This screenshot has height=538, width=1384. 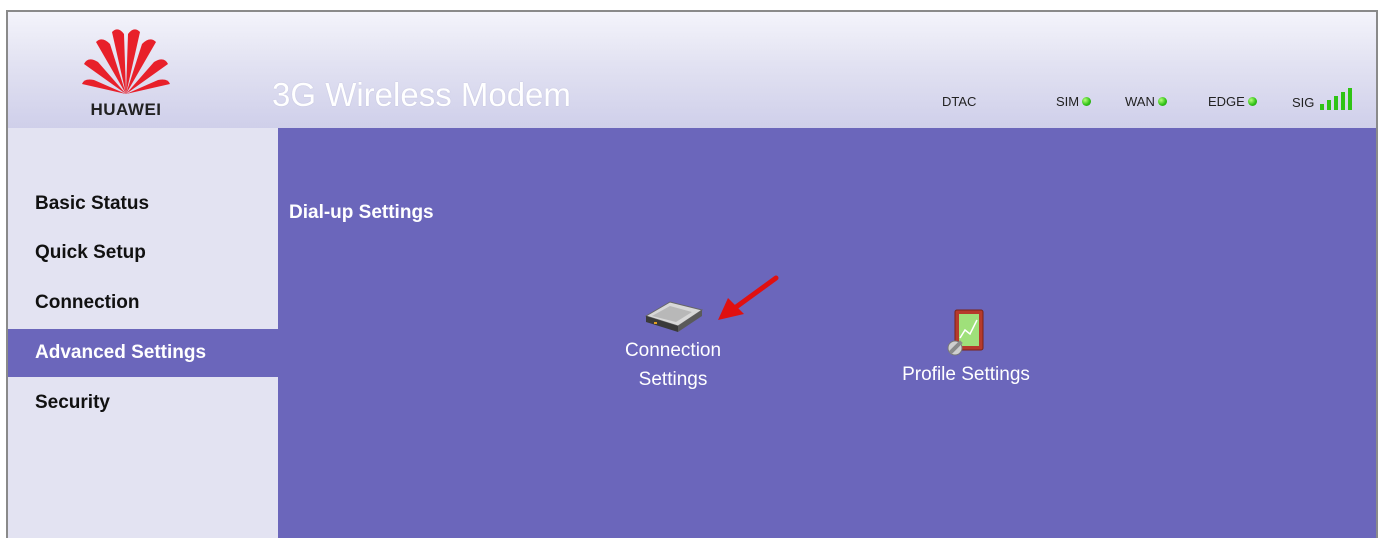 I want to click on operator-label: DTAC, so click(x=959, y=101).